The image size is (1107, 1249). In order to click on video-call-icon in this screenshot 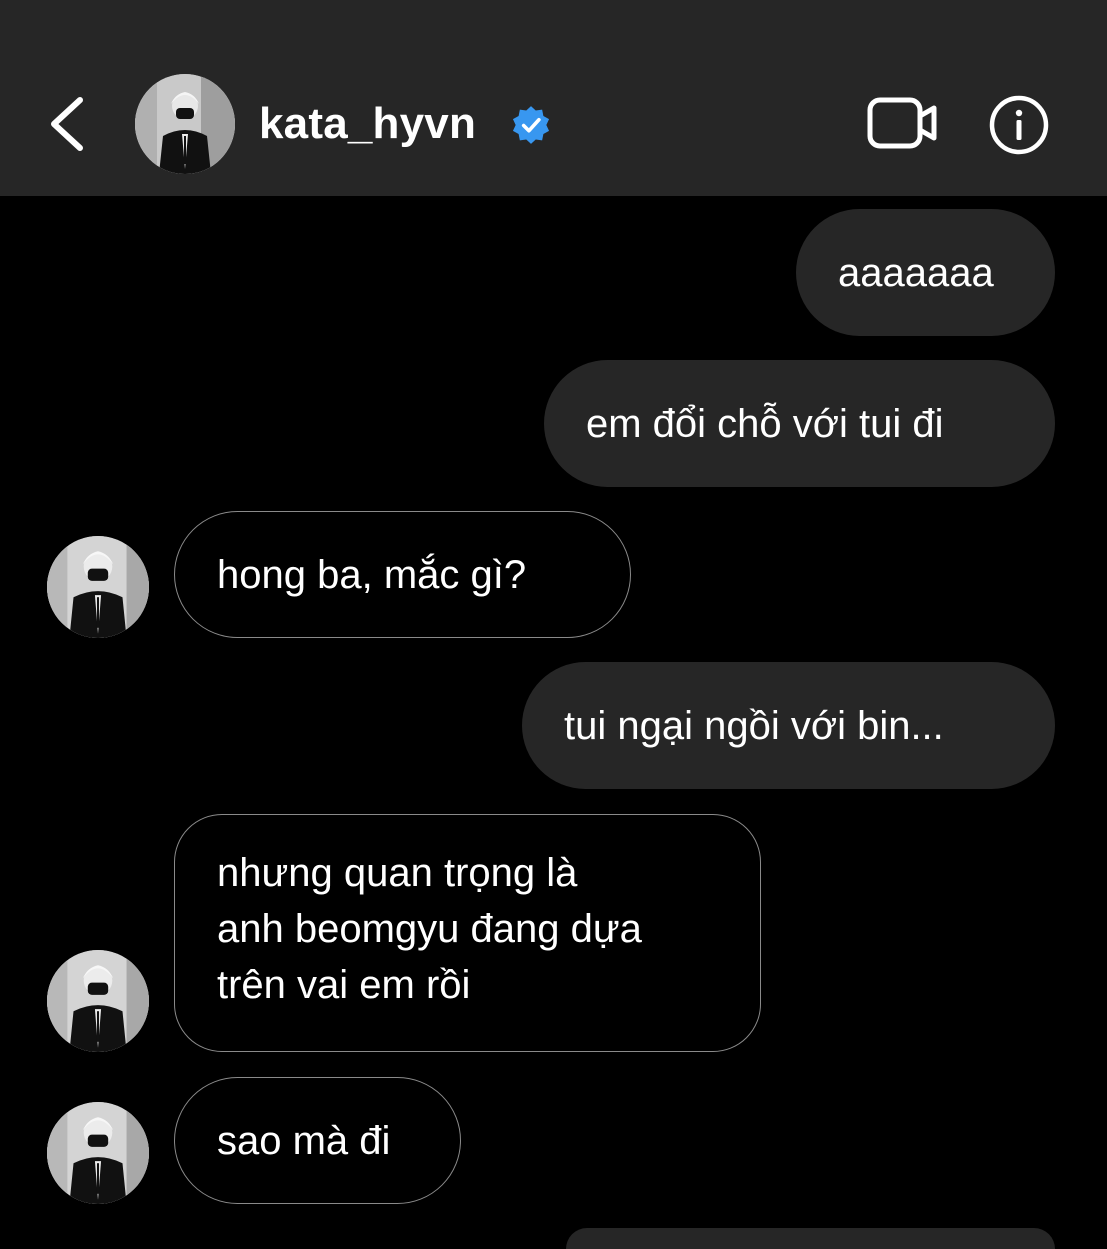, I will do `click(902, 123)`.